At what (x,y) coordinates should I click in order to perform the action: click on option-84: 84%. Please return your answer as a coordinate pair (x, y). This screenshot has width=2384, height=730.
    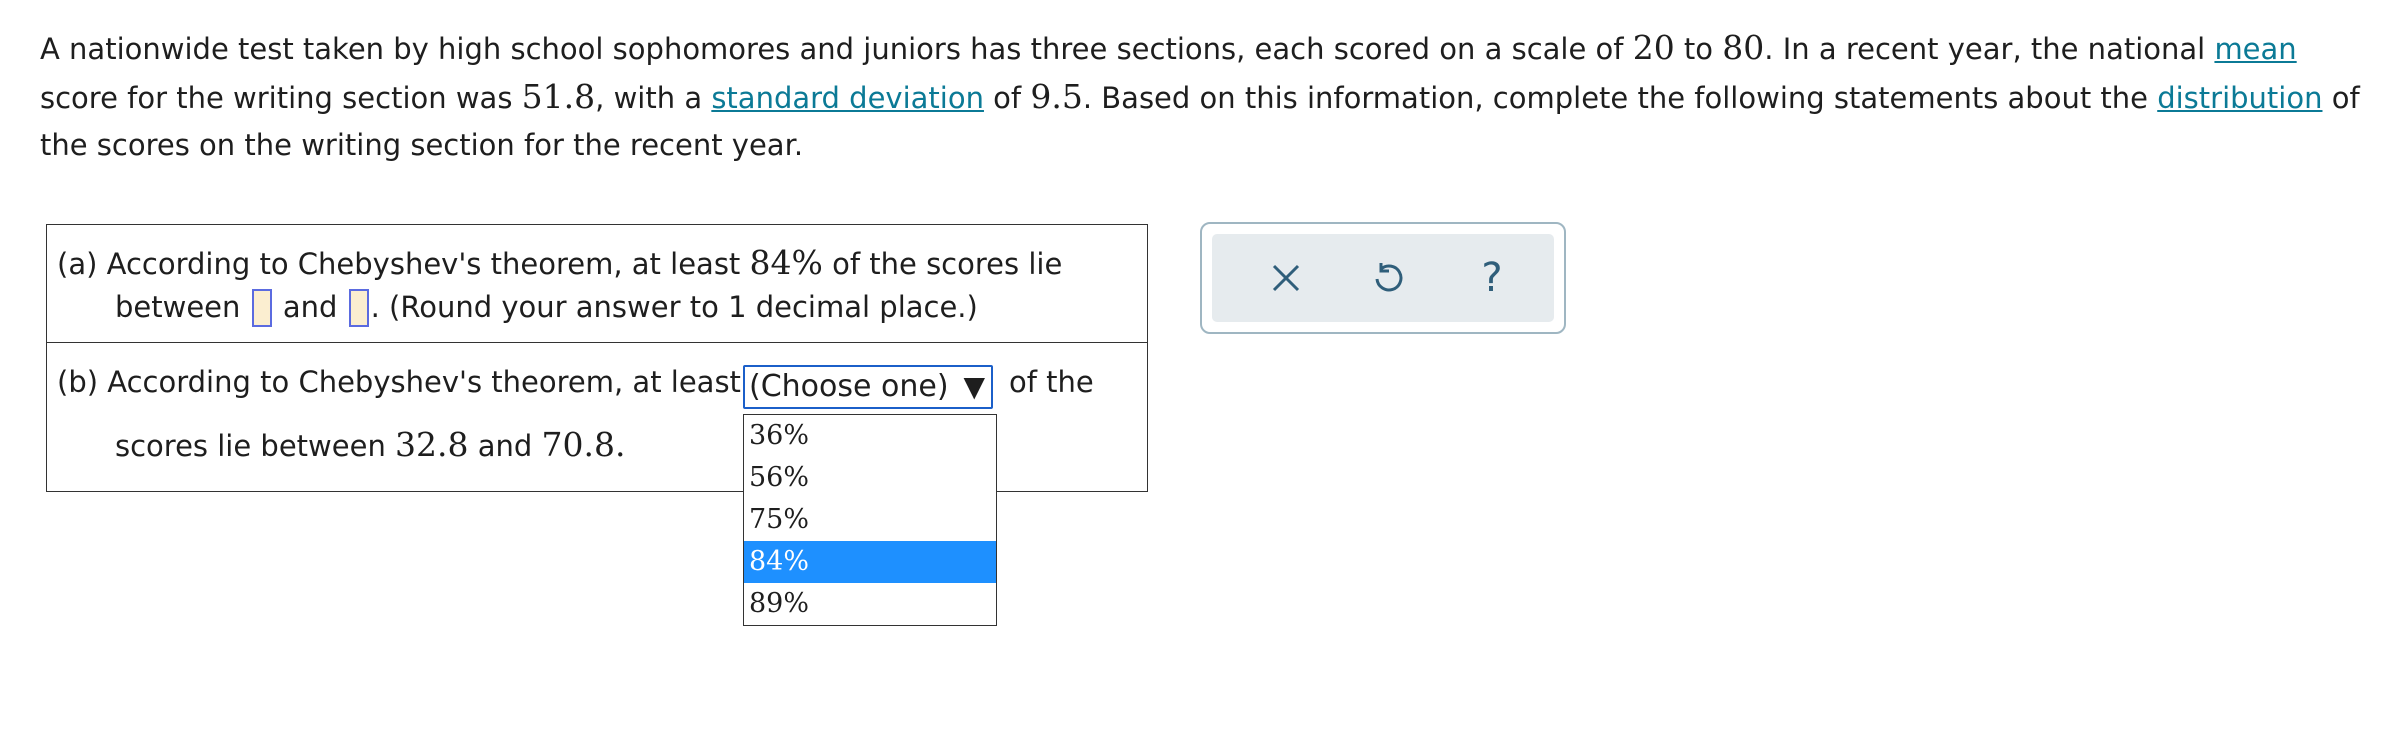
    Looking at the image, I should click on (870, 562).